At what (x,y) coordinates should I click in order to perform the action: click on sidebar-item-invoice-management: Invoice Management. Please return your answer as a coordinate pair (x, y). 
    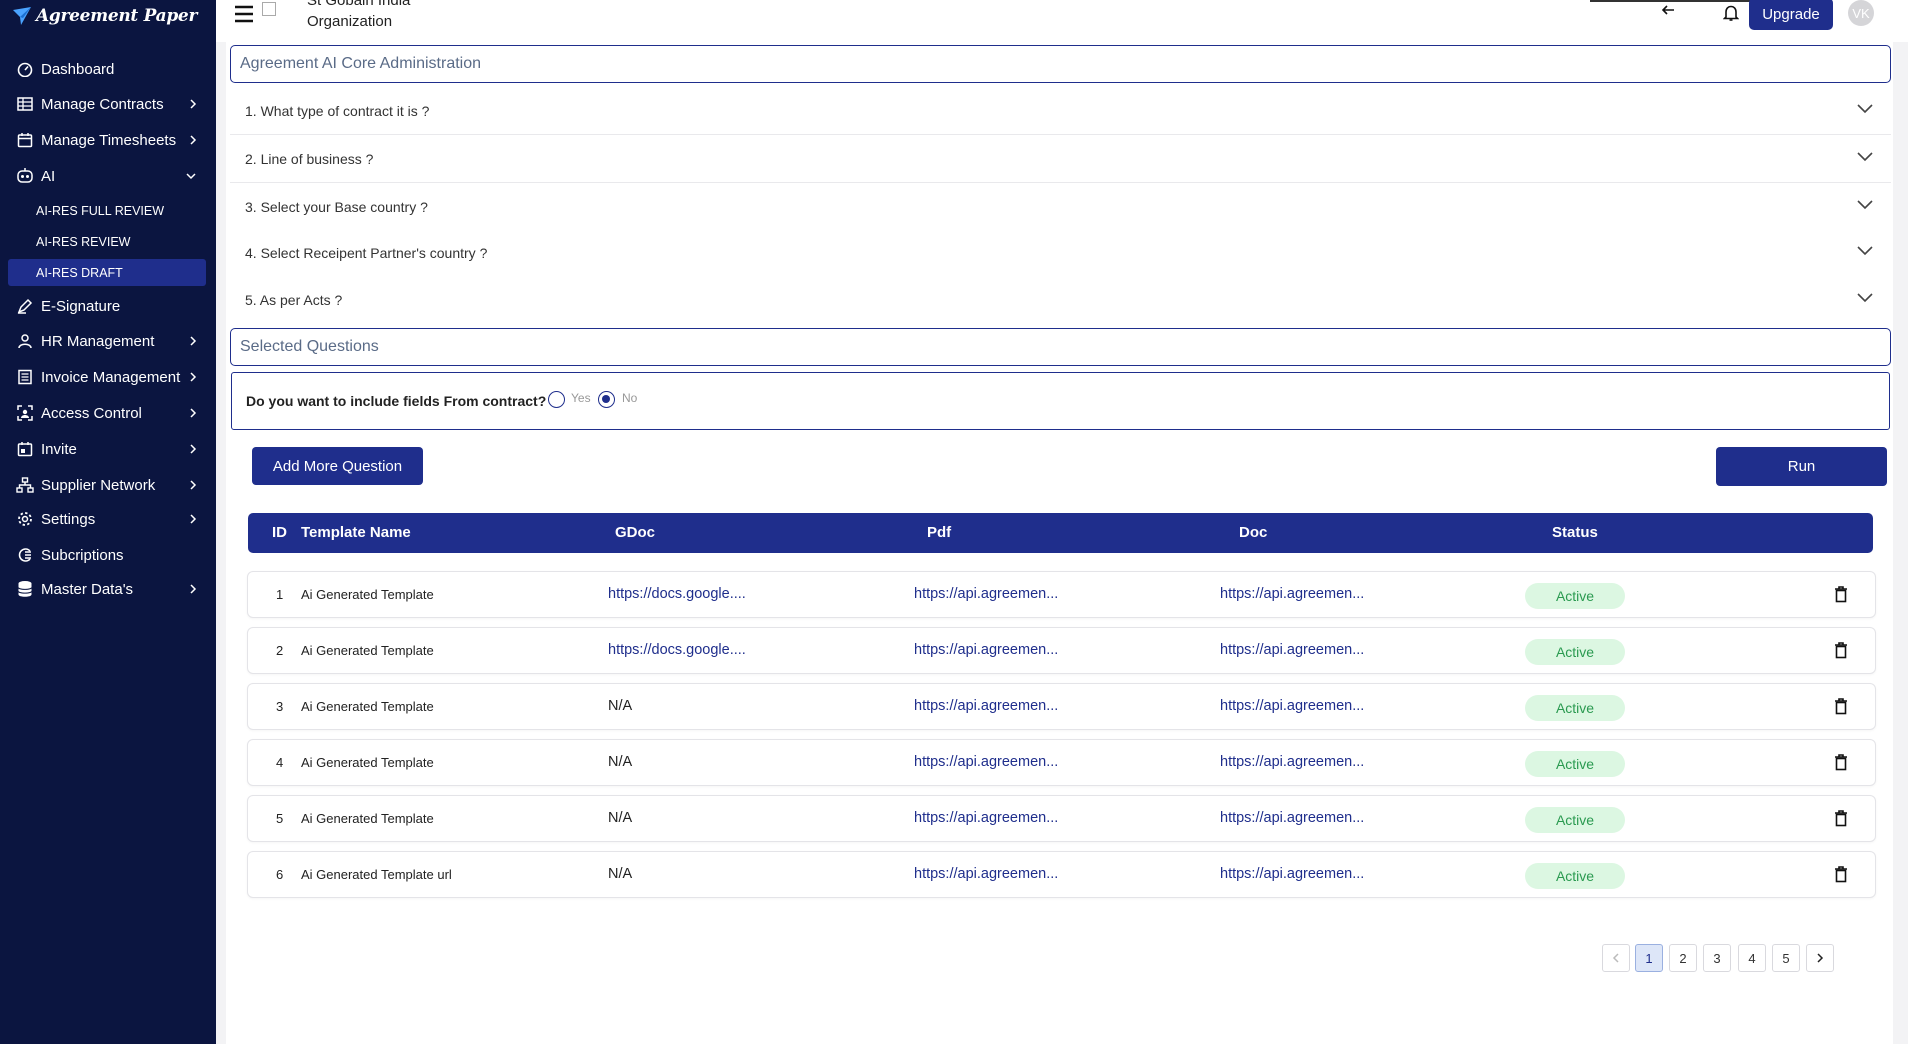
    Looking at the image, I should click on (108, 377).